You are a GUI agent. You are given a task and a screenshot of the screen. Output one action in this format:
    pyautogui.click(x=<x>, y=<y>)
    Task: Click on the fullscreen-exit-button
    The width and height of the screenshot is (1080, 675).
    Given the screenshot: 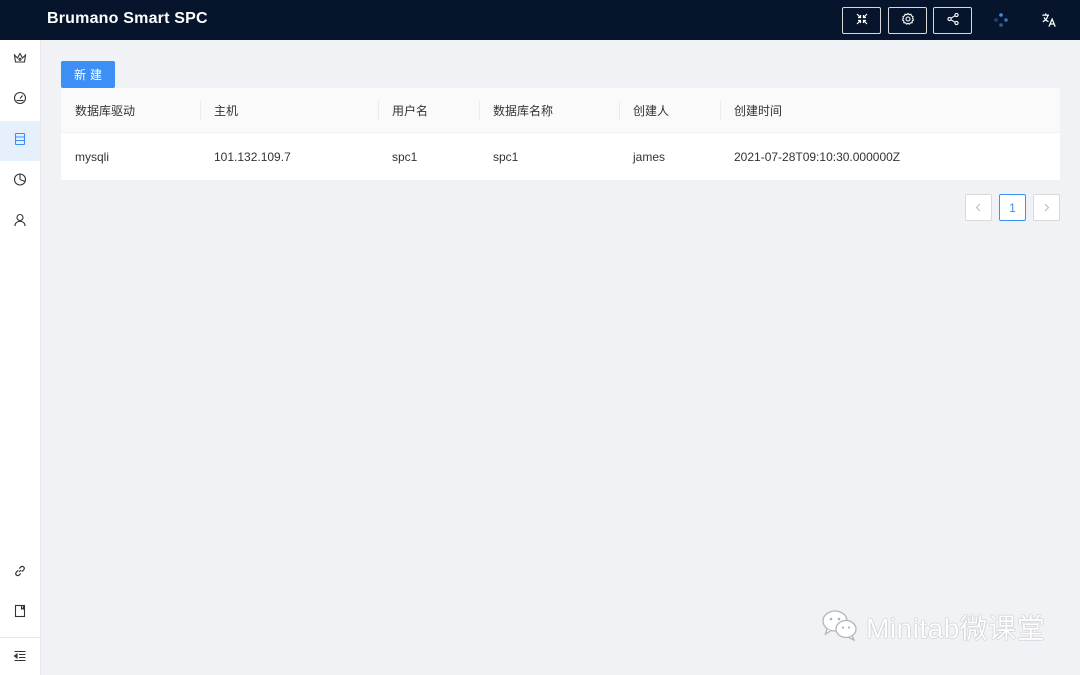 What is the action you would take?
    pyautogui.click(x=861, y=20)
    